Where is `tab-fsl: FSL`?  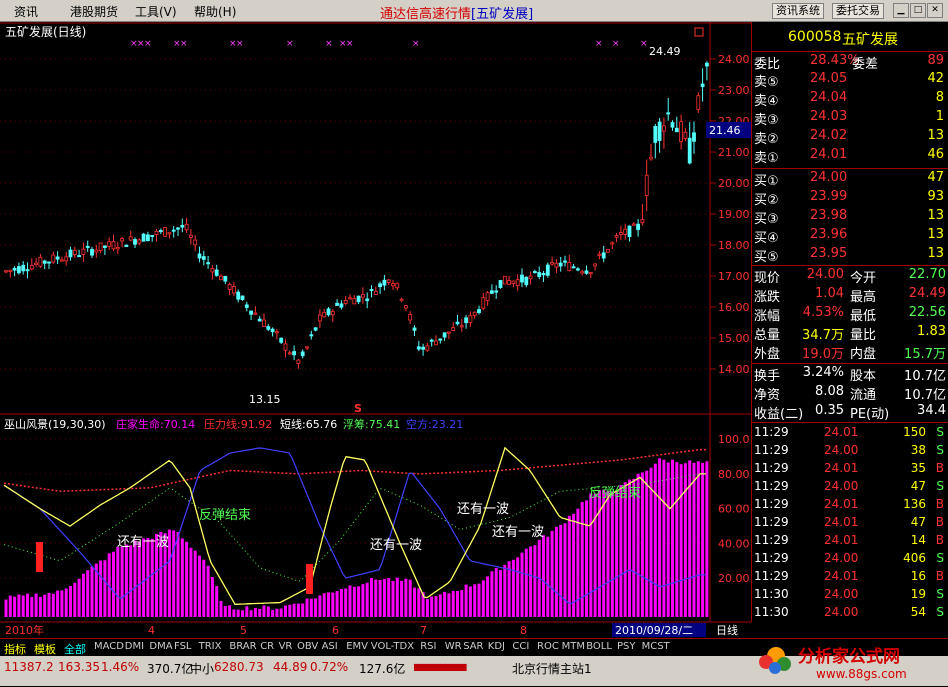
tab-fsl: FSL is located at coordinates (183, 646).